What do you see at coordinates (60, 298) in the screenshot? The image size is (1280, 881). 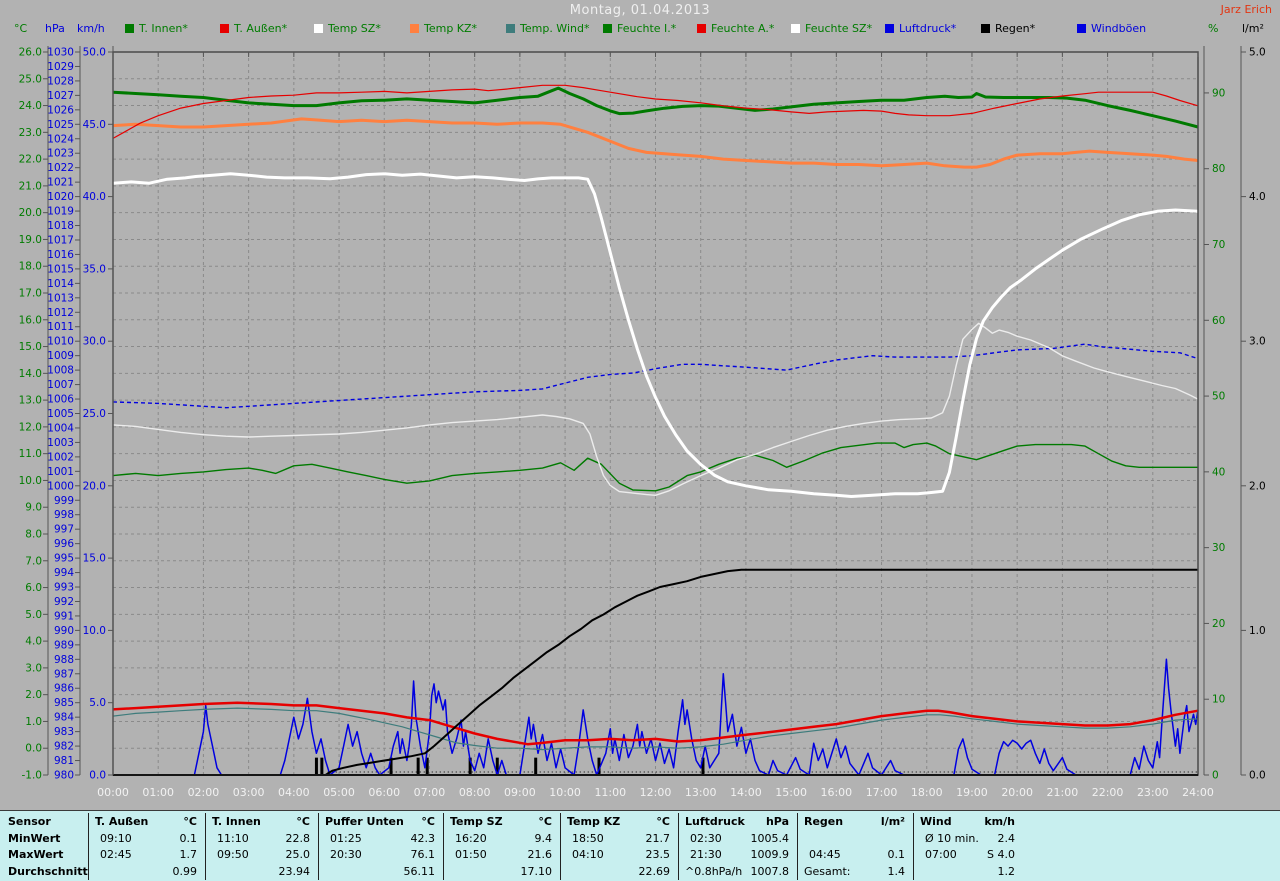 I see `axis-label-hPa: 1013` at bounding box center [60, 298].